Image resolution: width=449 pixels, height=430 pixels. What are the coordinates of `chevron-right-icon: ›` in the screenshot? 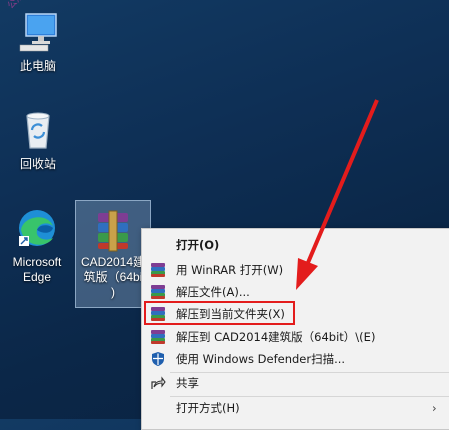 It's located at (434, 408).